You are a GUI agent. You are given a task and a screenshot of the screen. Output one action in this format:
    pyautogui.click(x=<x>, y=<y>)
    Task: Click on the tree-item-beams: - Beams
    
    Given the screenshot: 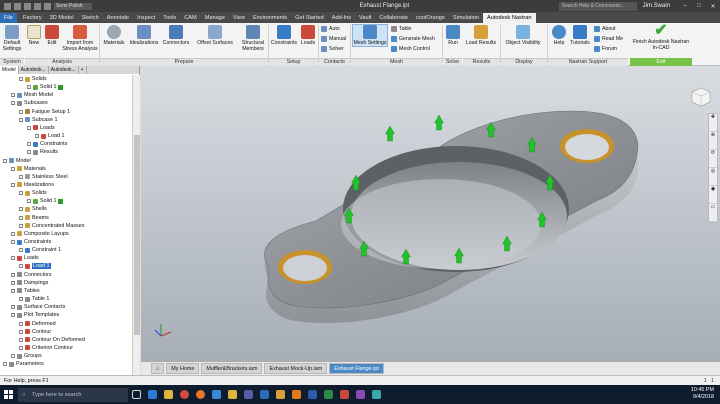 What is the action you would take?
    pyautogui.click(x=34, y=218)
    